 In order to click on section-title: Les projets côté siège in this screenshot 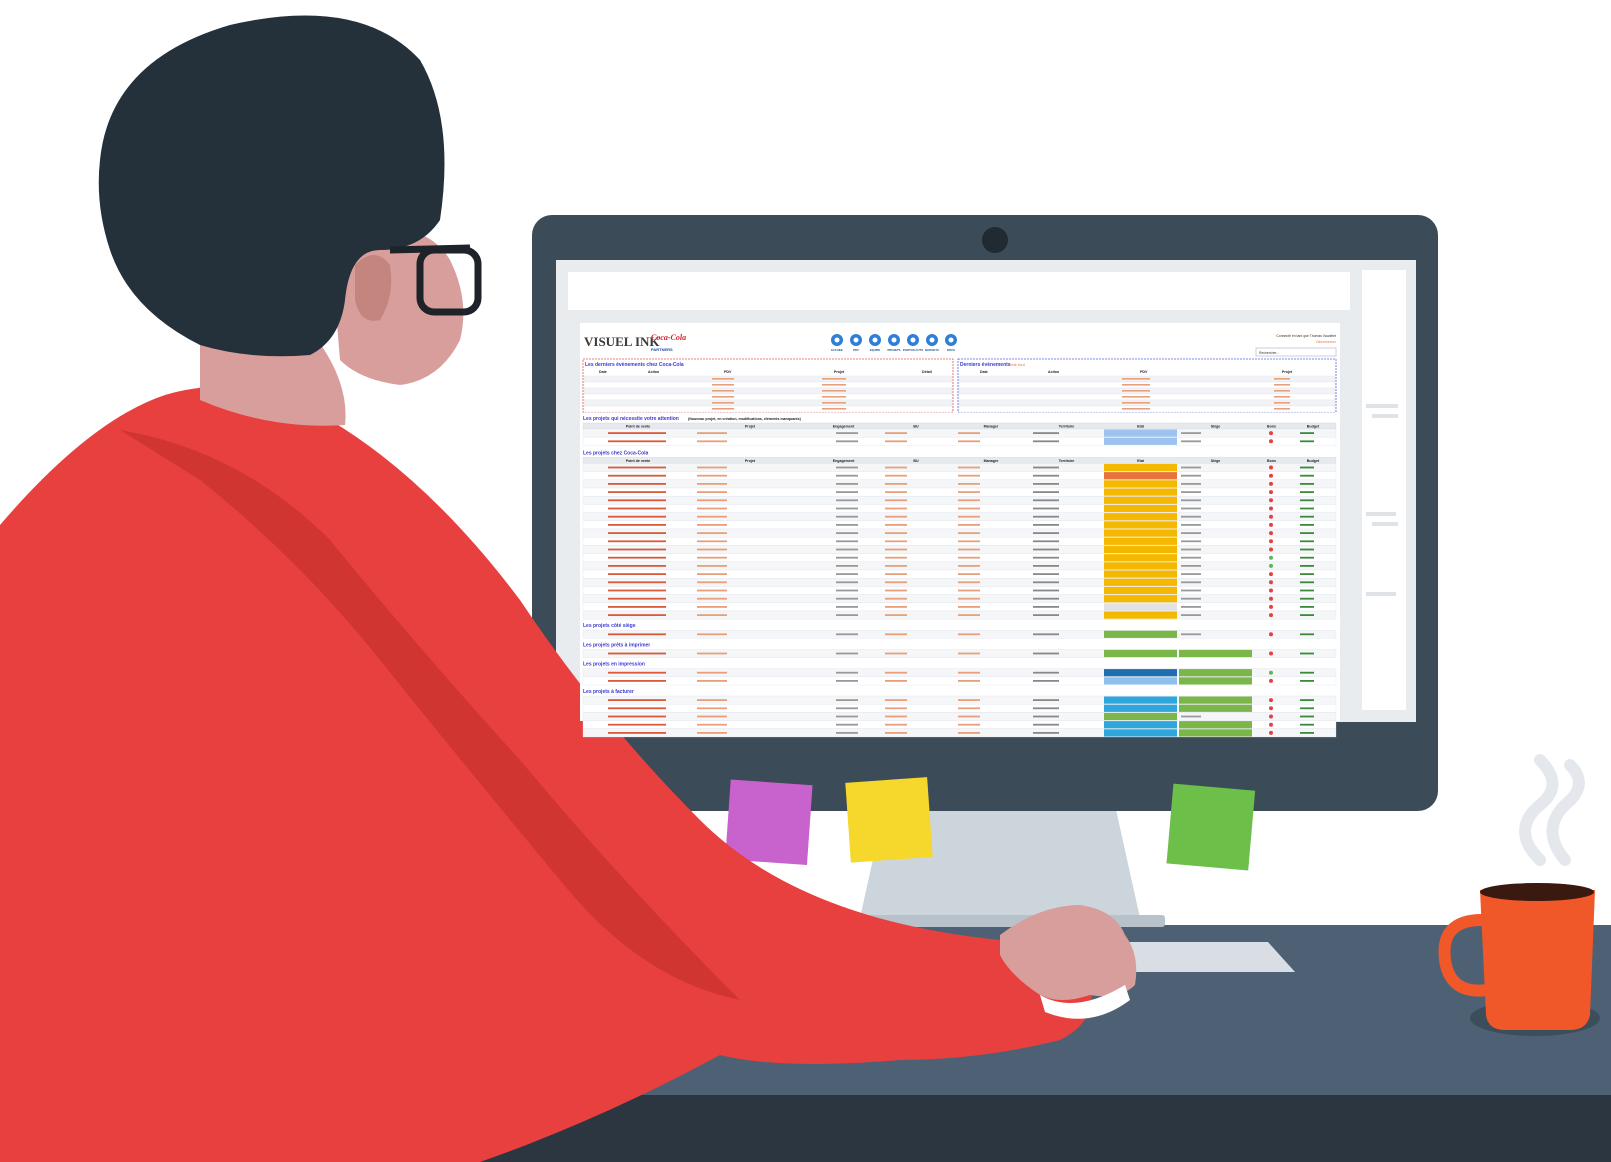, I will do `click(609, 626)`.